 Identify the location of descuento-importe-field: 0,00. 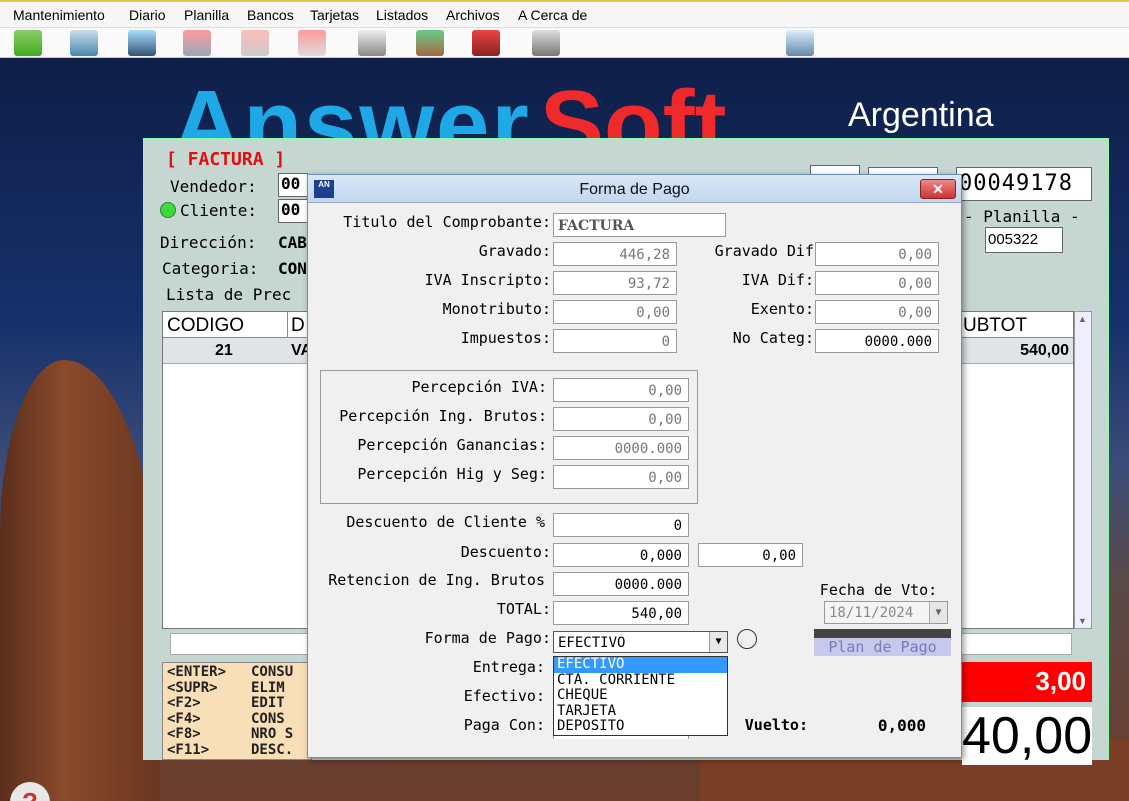
(750, 555).